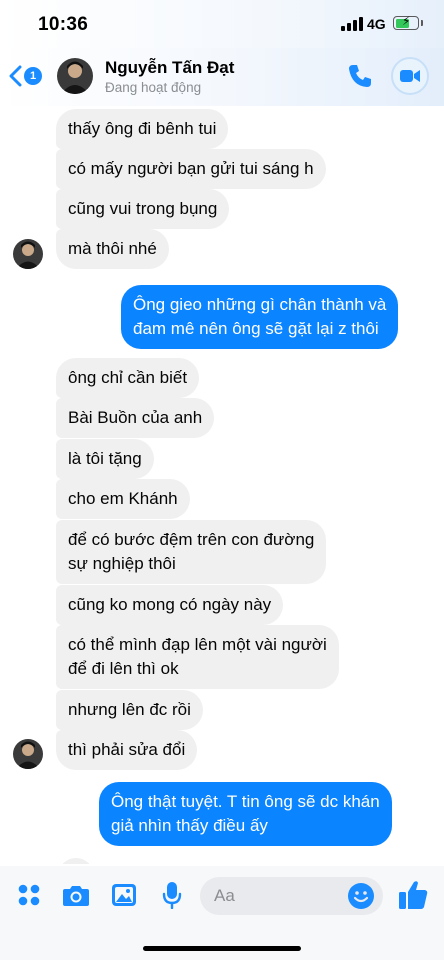 This screenshot has width=444, height=960. I want to click on phone-icon, so click(360, 76).